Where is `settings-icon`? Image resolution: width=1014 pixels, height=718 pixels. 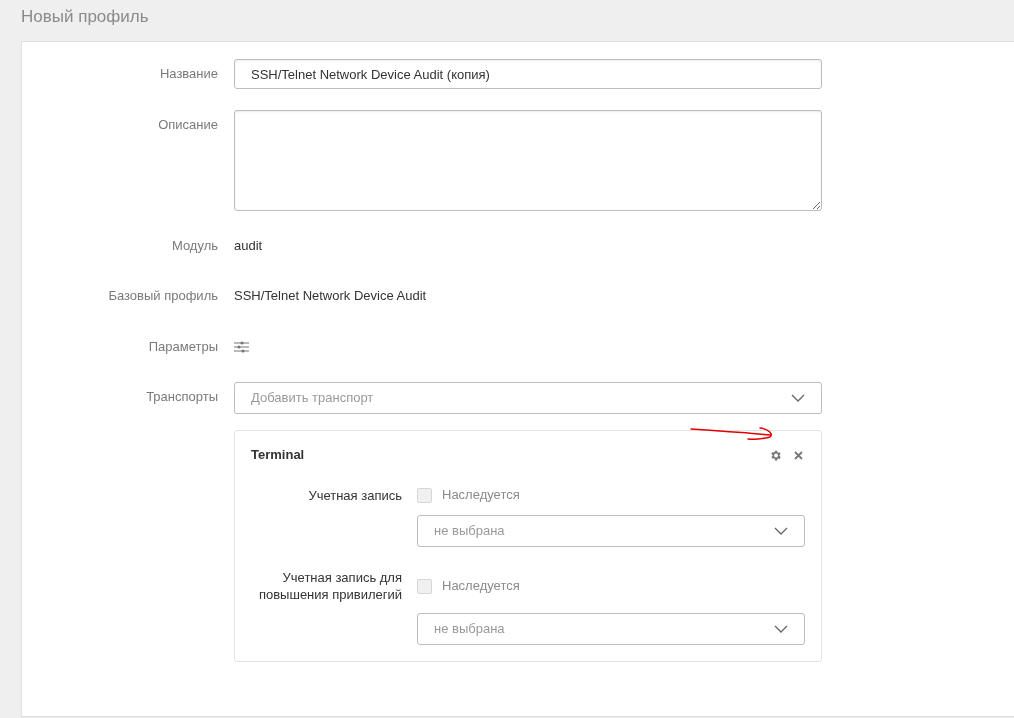
settings-icon is located at coordinates (775, 455).